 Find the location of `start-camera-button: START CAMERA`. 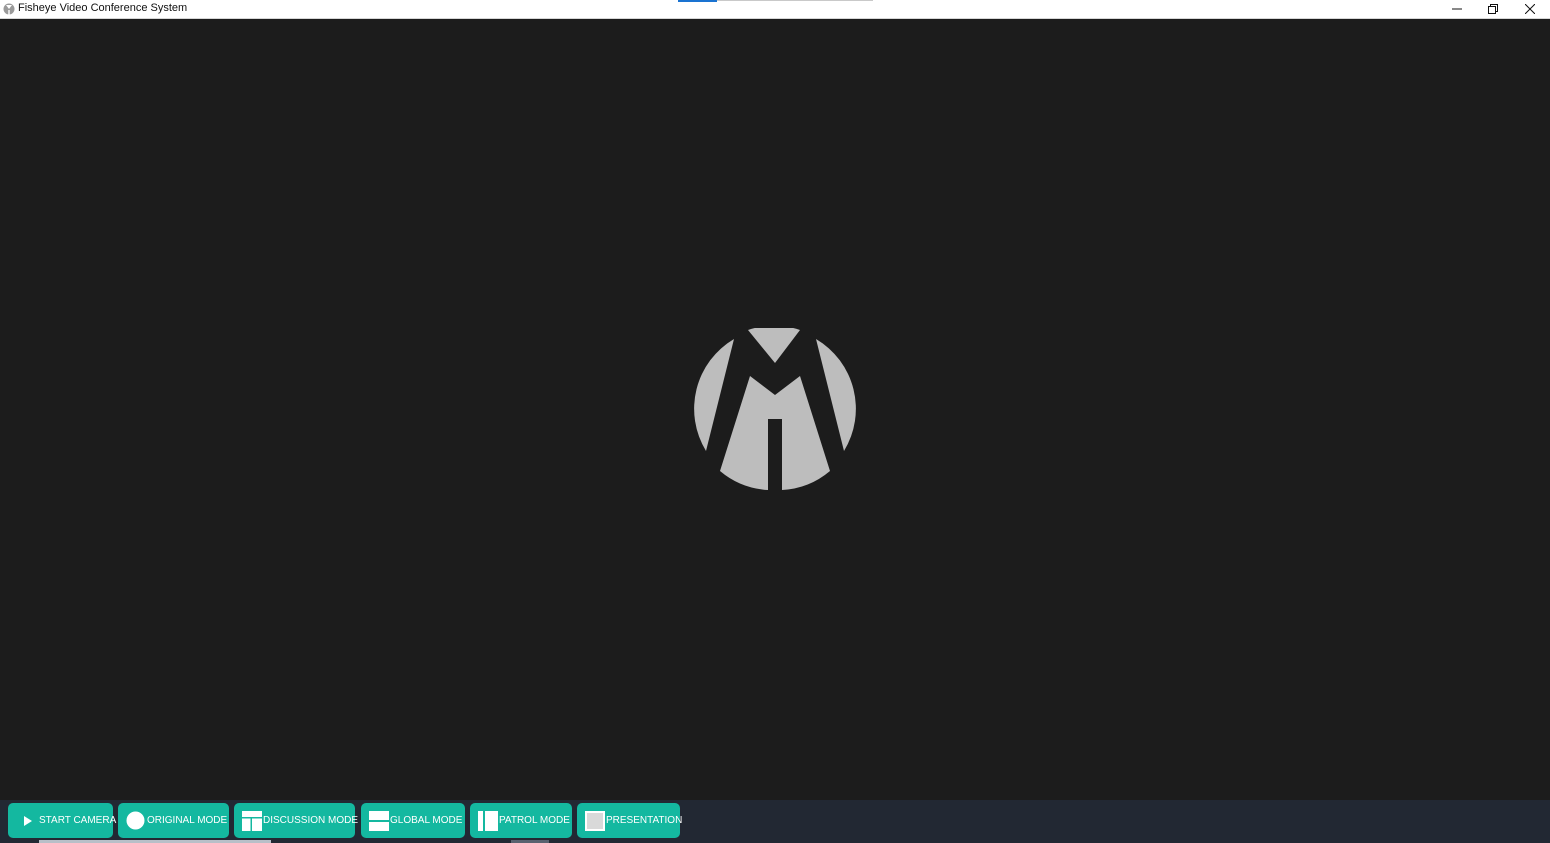

start-camera-button: START CAMERA is located at coordinates (62, 820).